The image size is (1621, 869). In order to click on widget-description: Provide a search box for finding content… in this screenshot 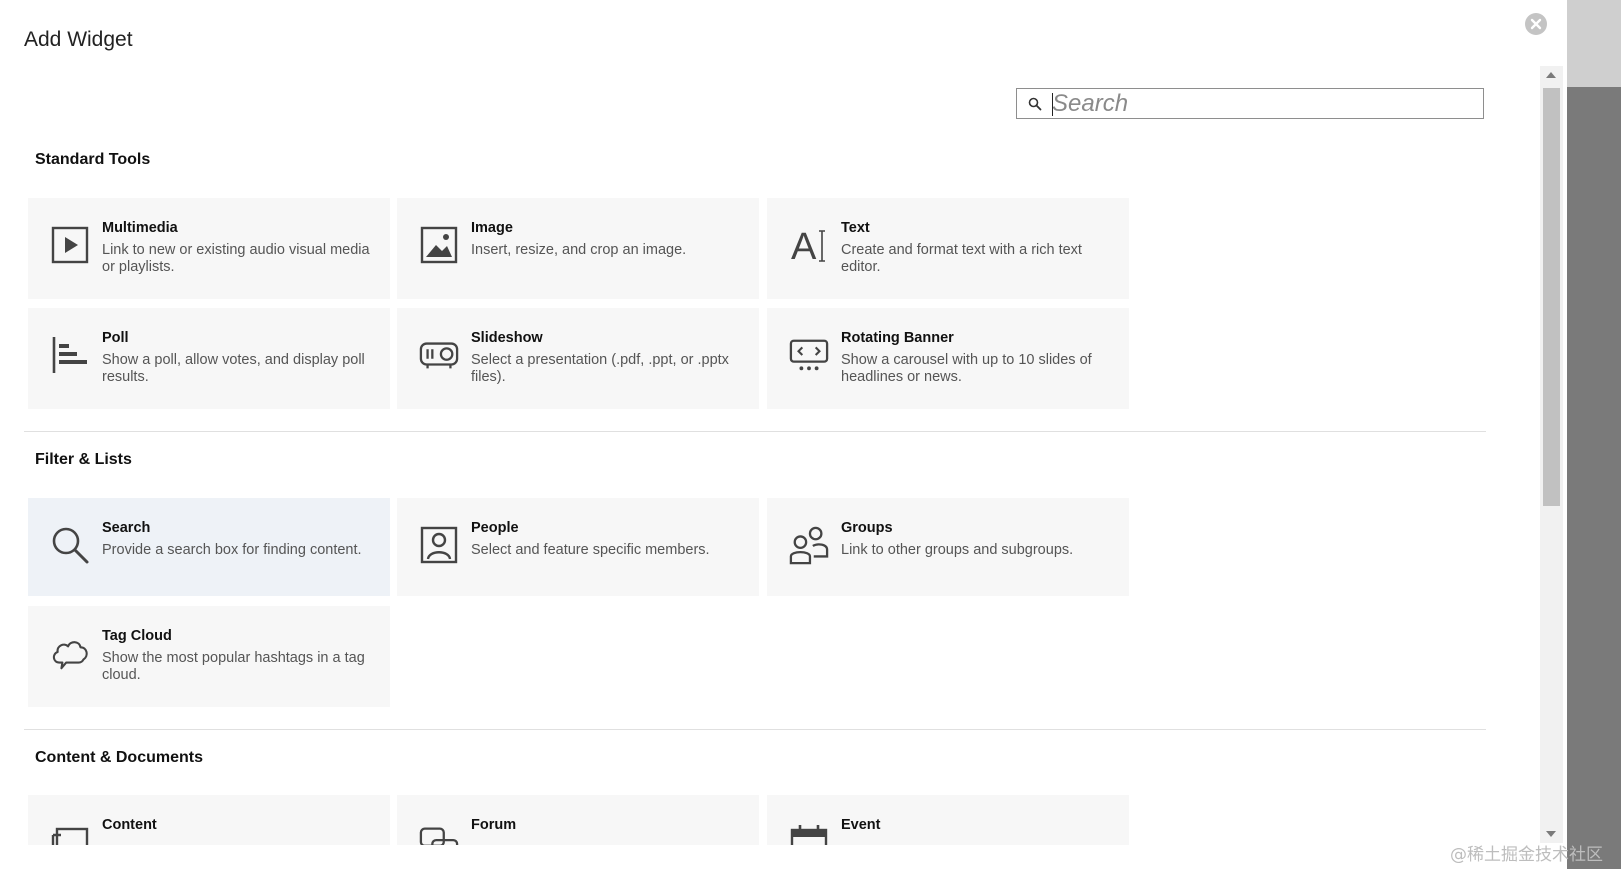, I will do `click(232, 550)`.